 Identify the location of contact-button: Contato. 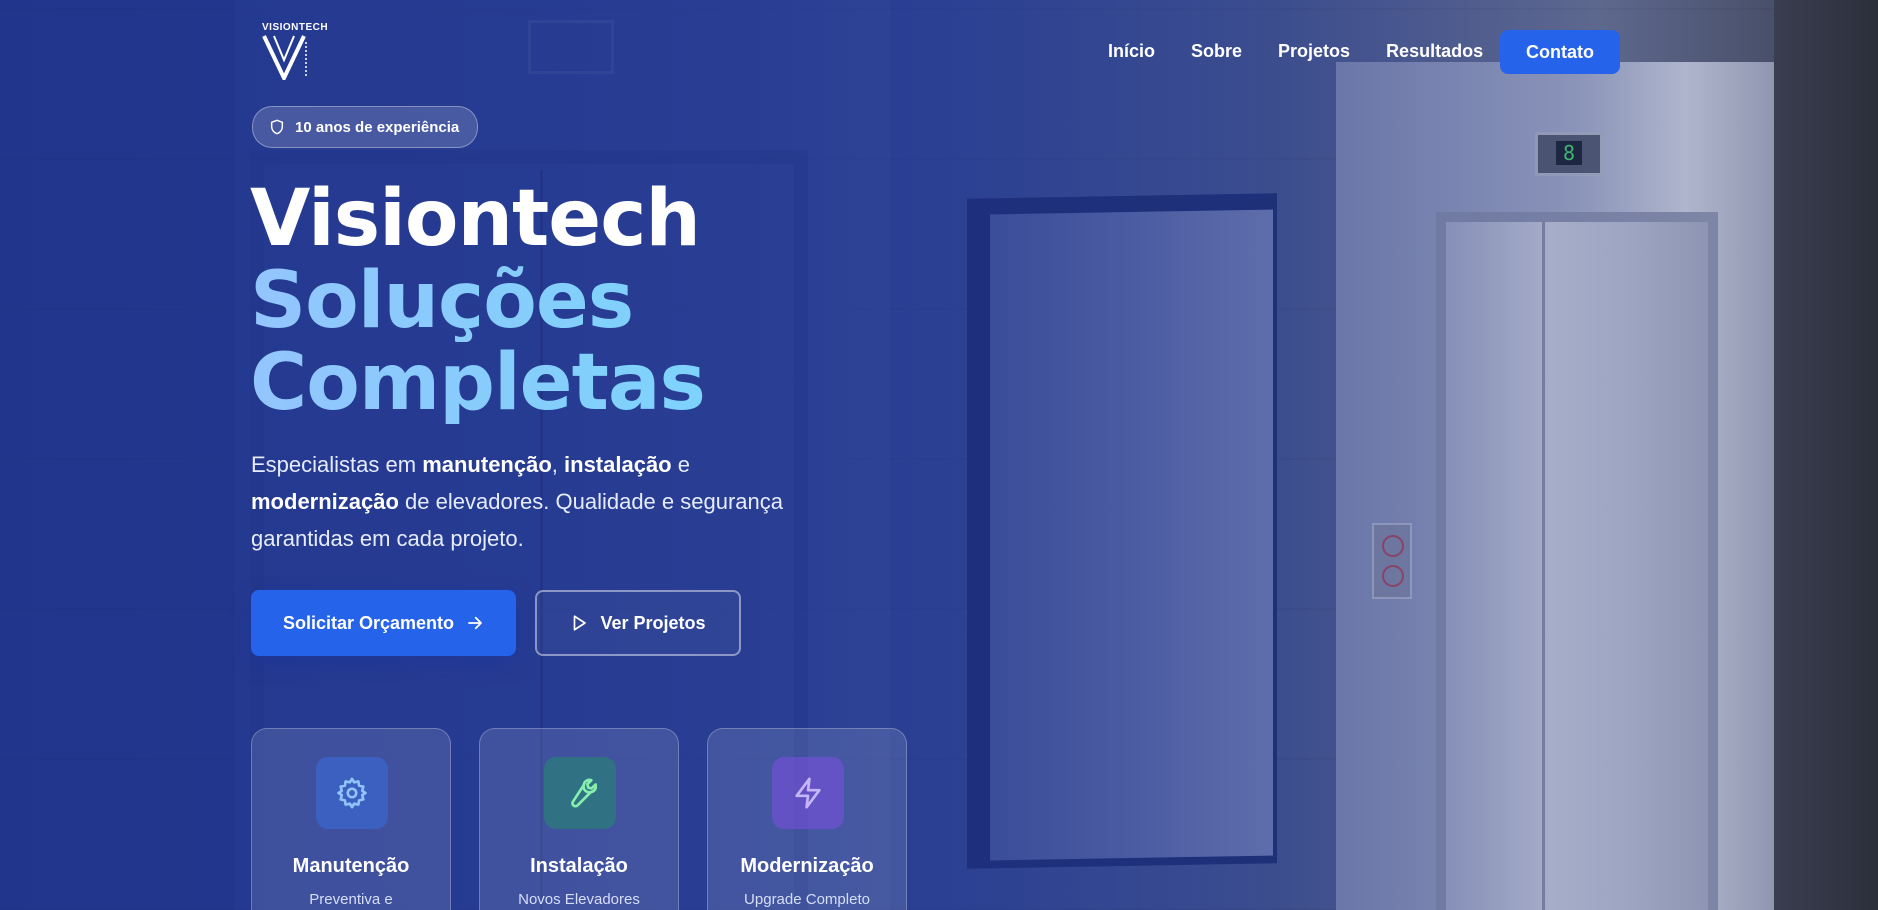
(1560, 52).